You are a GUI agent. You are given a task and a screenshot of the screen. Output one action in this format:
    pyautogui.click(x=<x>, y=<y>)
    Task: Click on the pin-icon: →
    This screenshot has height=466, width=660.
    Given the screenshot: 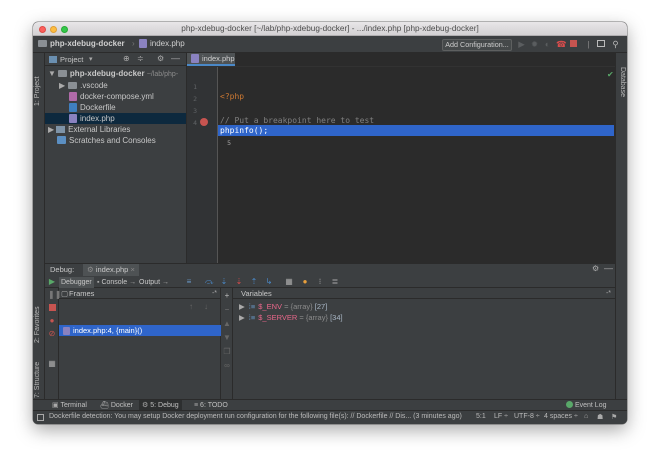 What is the action you would take?
    pyautogui.click(x=133, y=282)
    